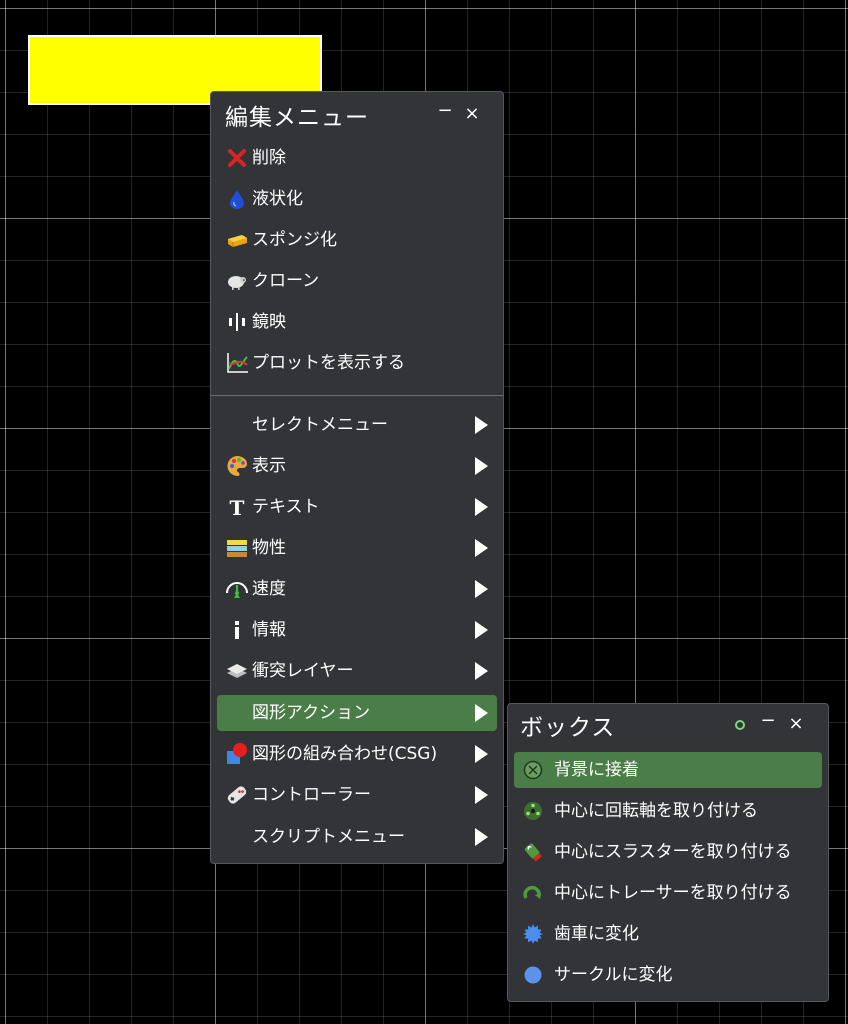 This screenshot has height=1024, width=848. I want to click on plot-icon, so click(237, 363).